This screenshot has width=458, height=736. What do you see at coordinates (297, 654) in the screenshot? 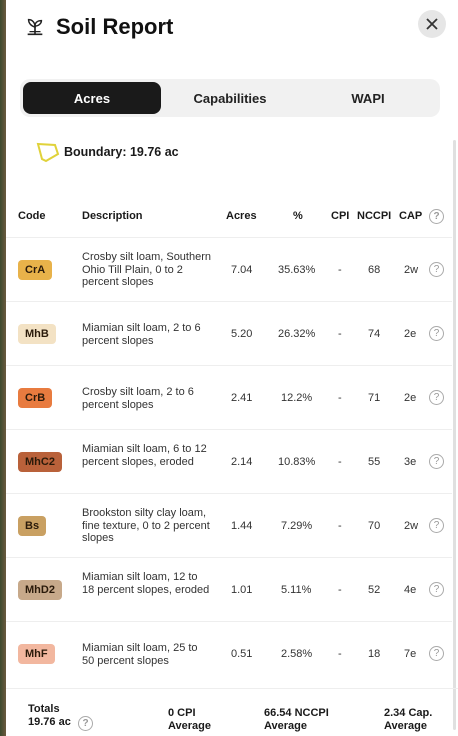
I see `percent-value: 2.58%` at bounding box center [297, 654].